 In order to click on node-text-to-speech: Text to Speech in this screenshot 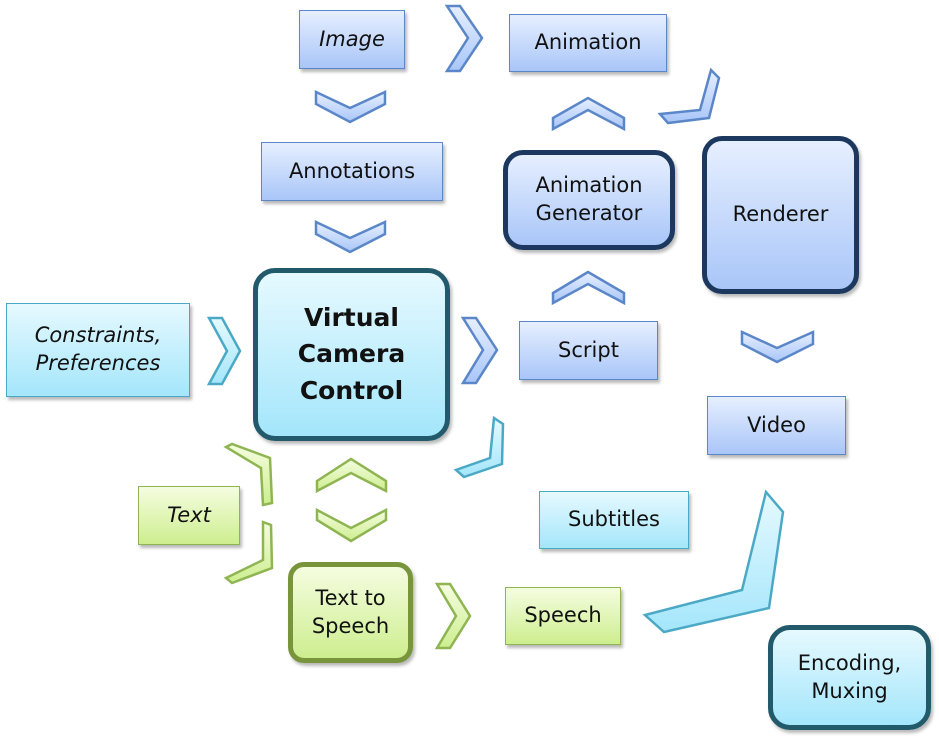, I will do `click(350, 612)`.